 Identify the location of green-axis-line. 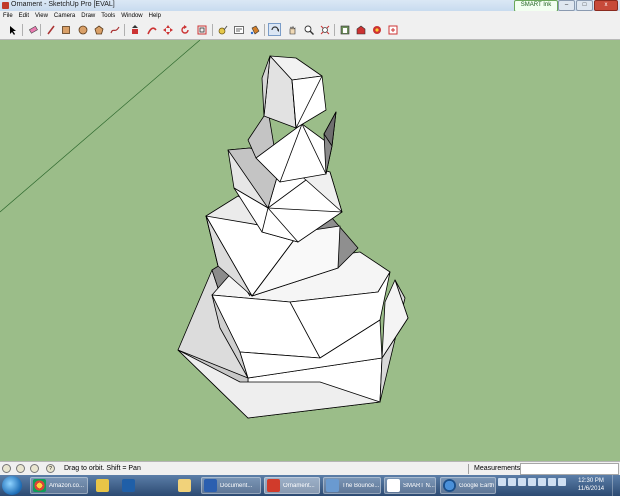
(100, 126).